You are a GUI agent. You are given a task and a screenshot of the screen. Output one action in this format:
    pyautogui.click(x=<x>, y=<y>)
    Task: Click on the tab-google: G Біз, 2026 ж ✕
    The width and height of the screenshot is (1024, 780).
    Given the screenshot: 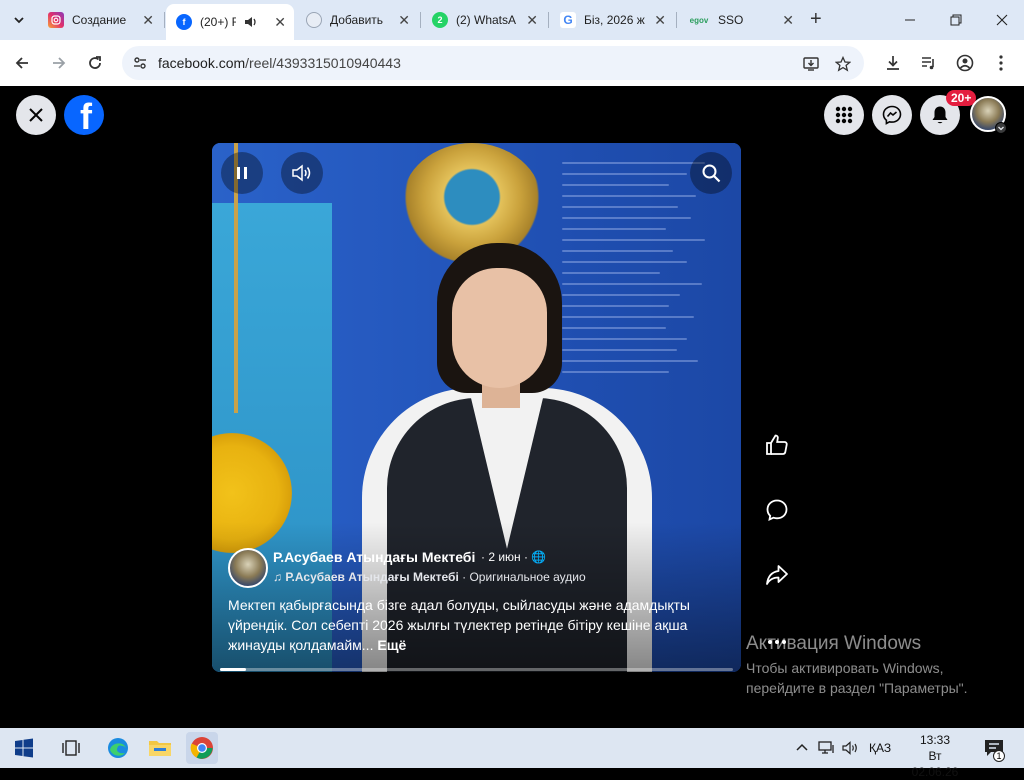 What is the action you would take?
    pyautogui.click(x=612, y=20)
    